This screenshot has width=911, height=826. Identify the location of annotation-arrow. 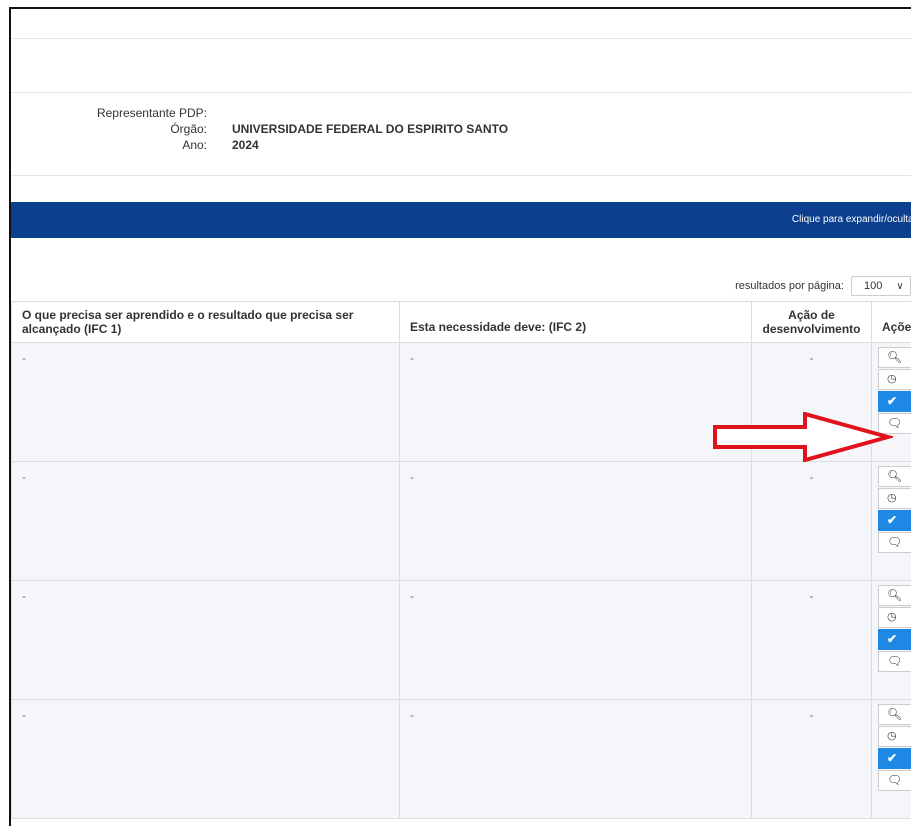
(803, 437).